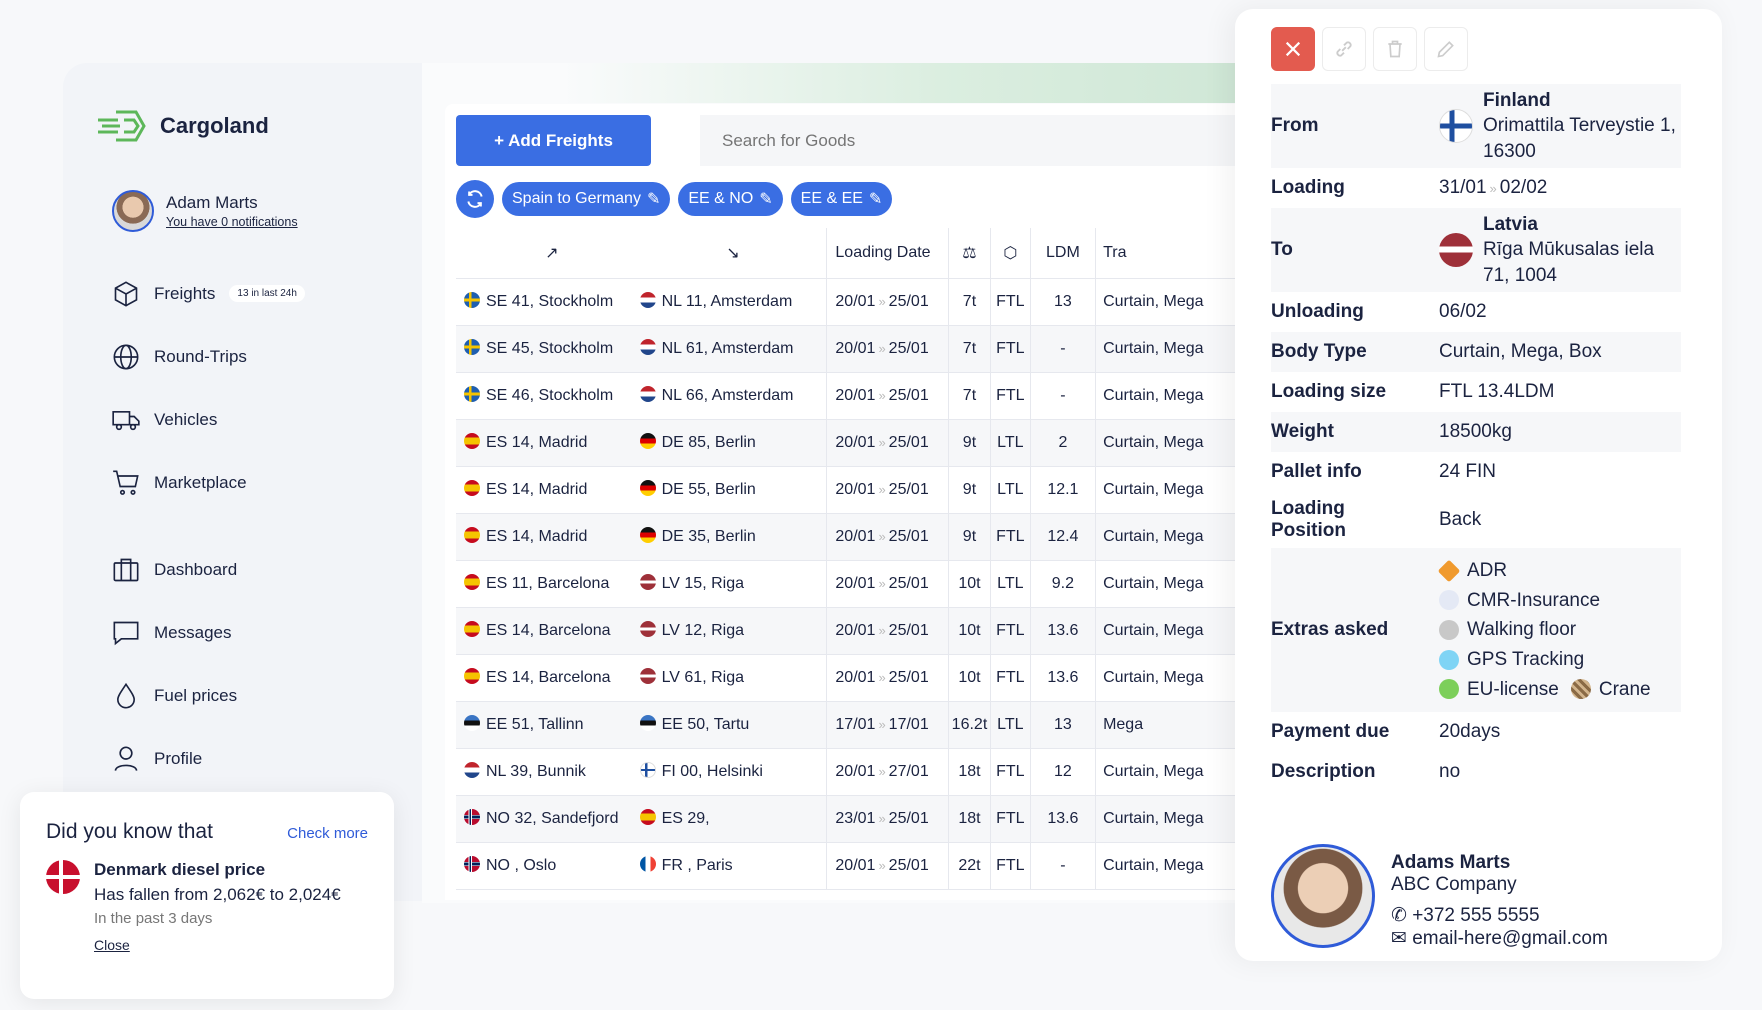  Describe the element at coordinates (262, 482) in the screenshot. I see `sidebar-item-marketplace: Marketplace` at that location.